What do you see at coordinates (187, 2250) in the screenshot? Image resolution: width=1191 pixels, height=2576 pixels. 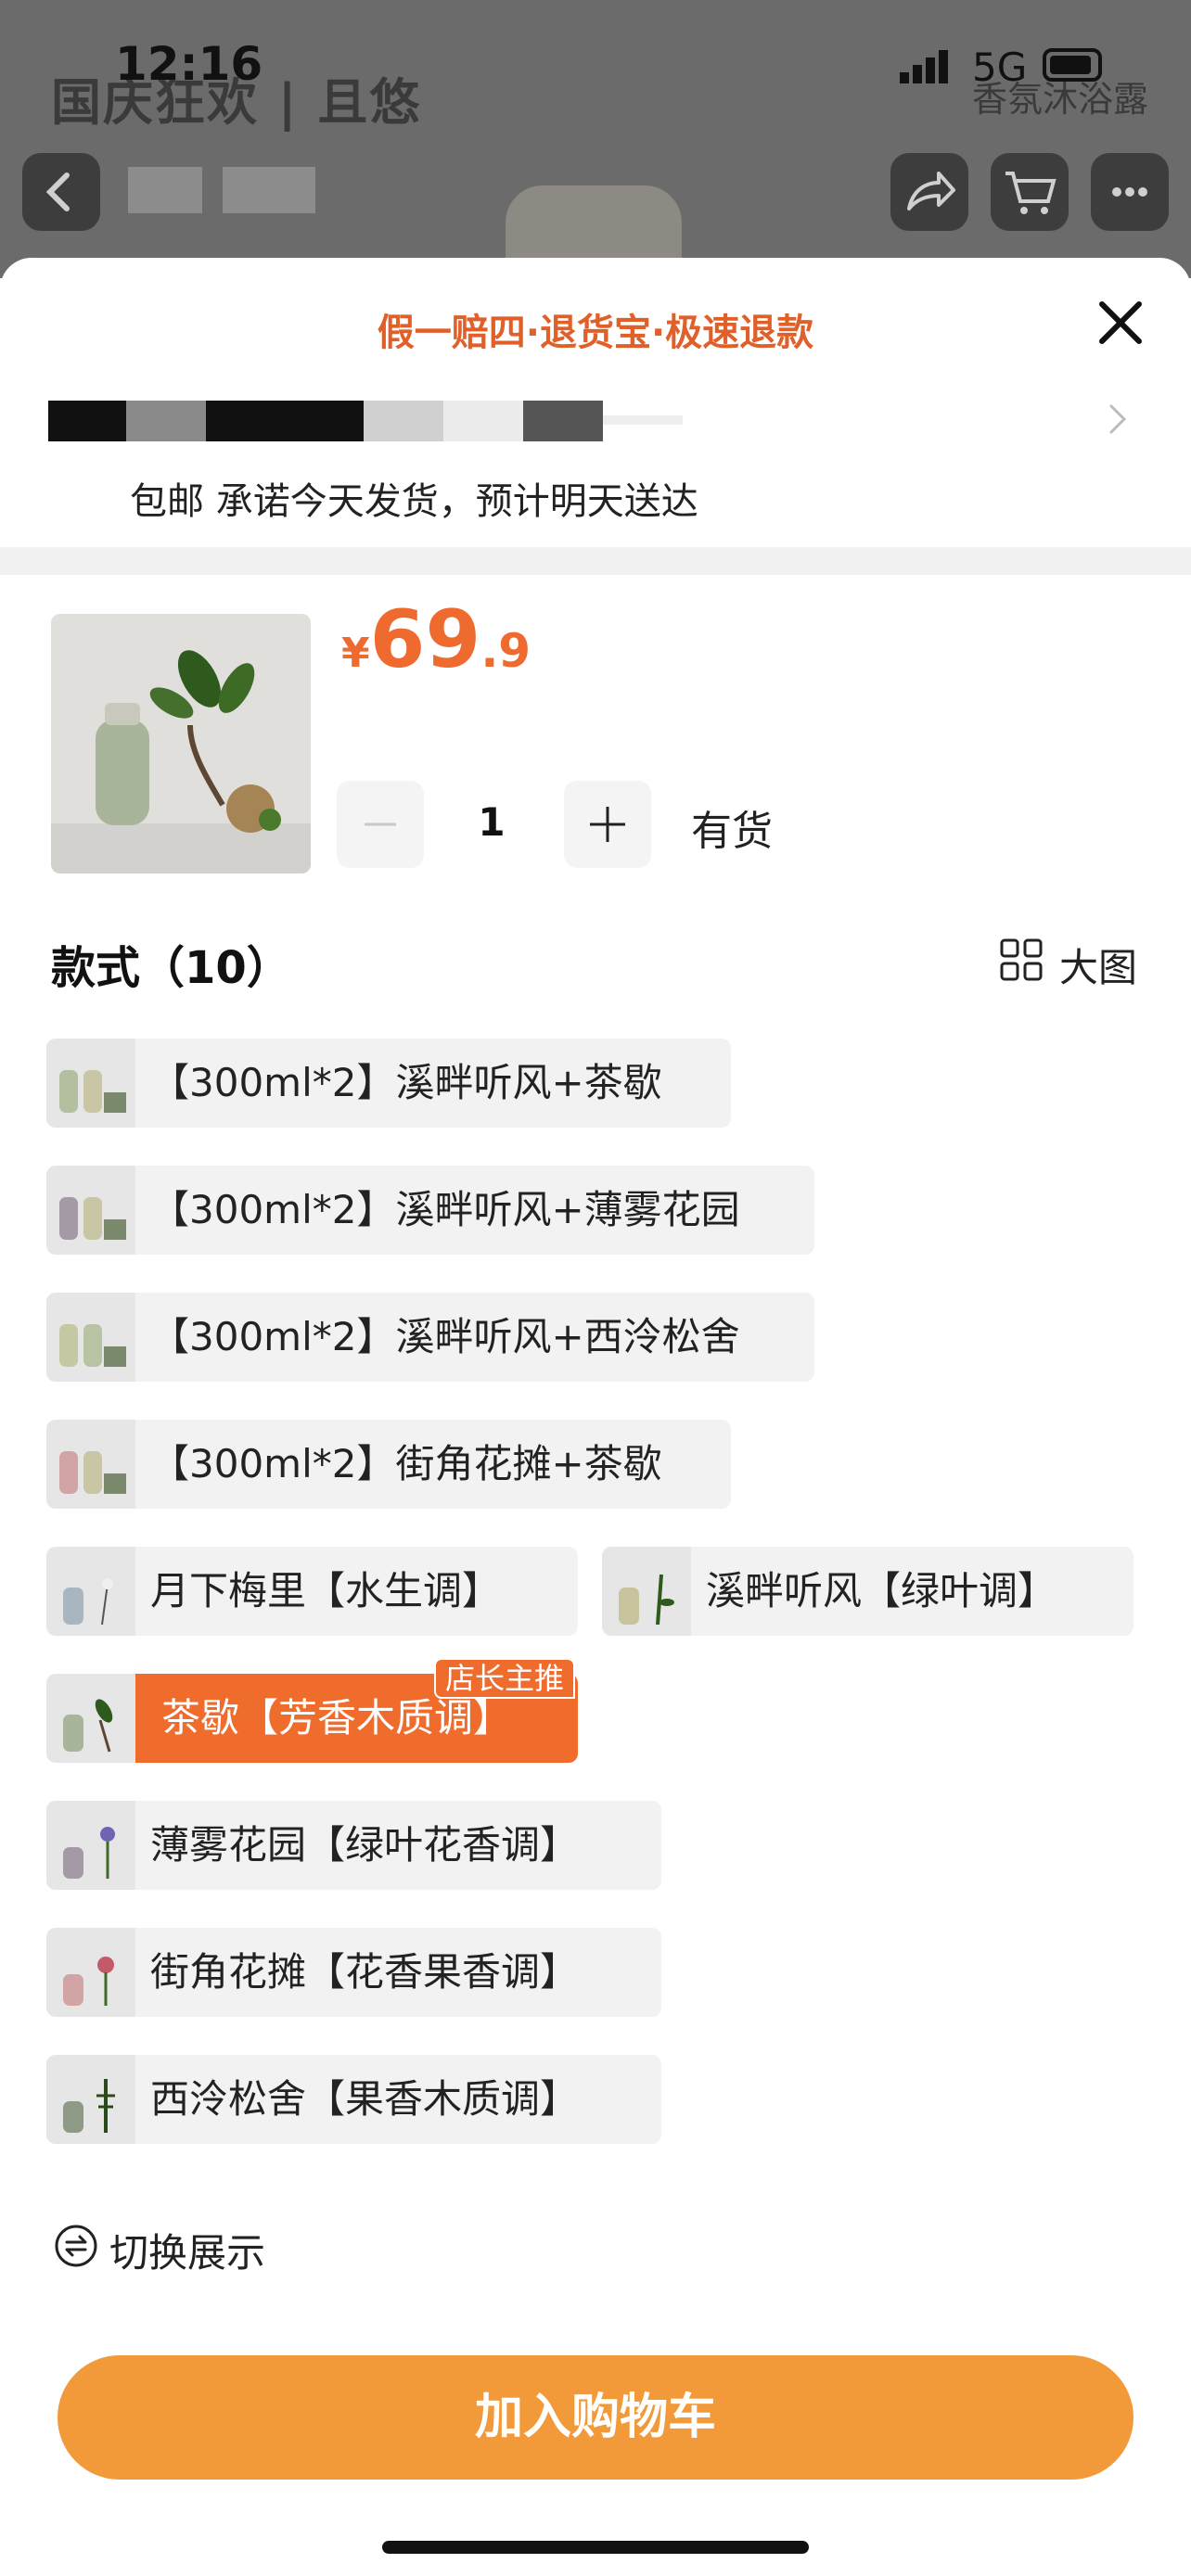 I see `switch-display-button: 切换展示` at bounding box center [187, 2250].